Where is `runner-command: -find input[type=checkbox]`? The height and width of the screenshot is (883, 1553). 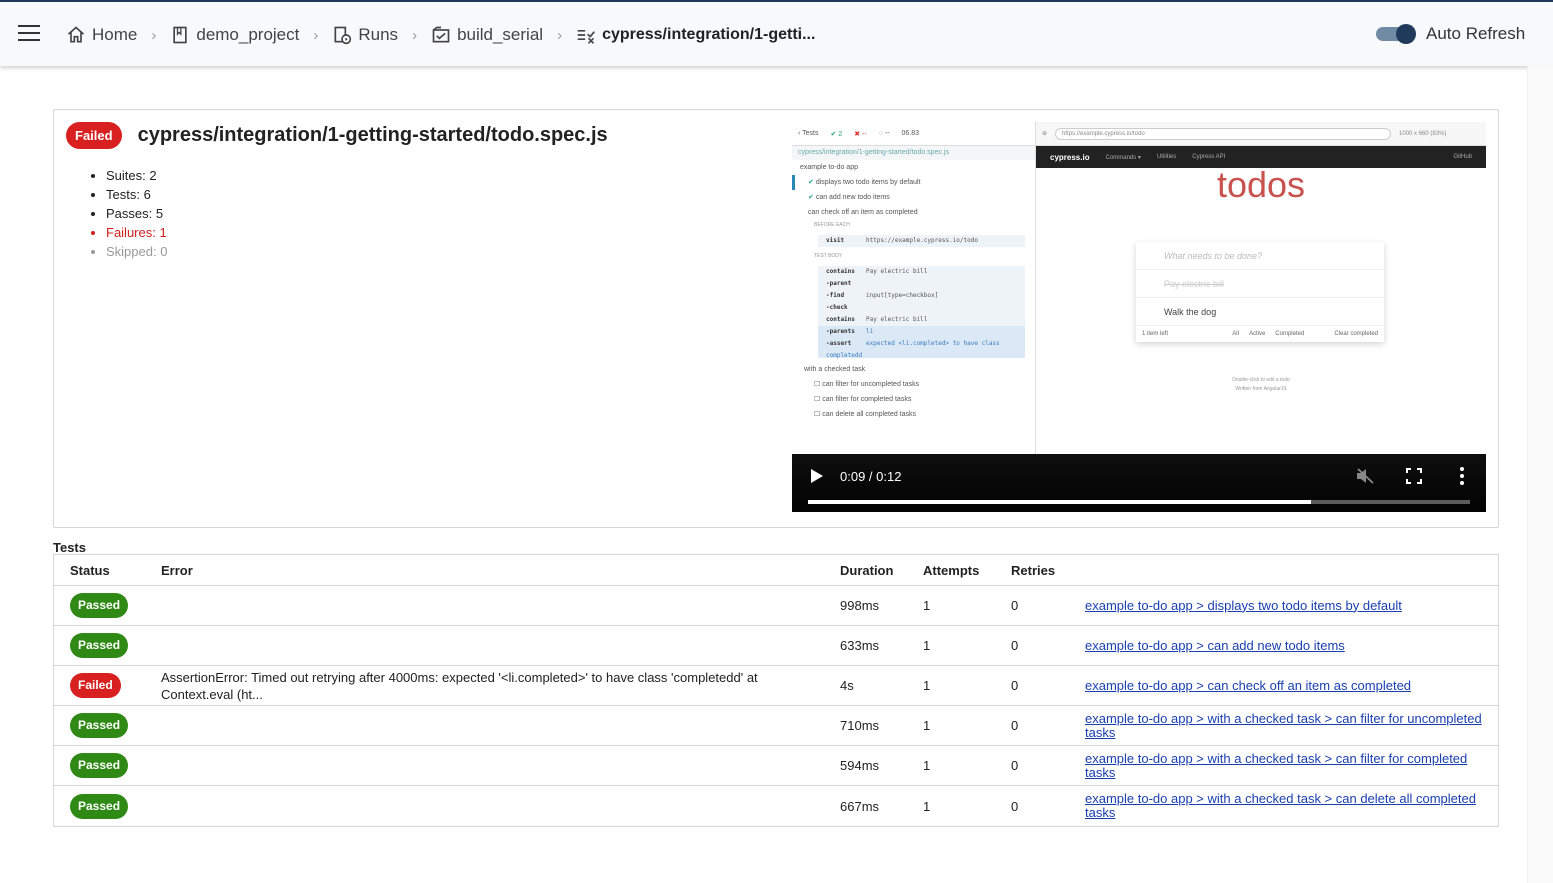
runner-command: -find input[type=checkbox] is located at coordinates (882, 295).